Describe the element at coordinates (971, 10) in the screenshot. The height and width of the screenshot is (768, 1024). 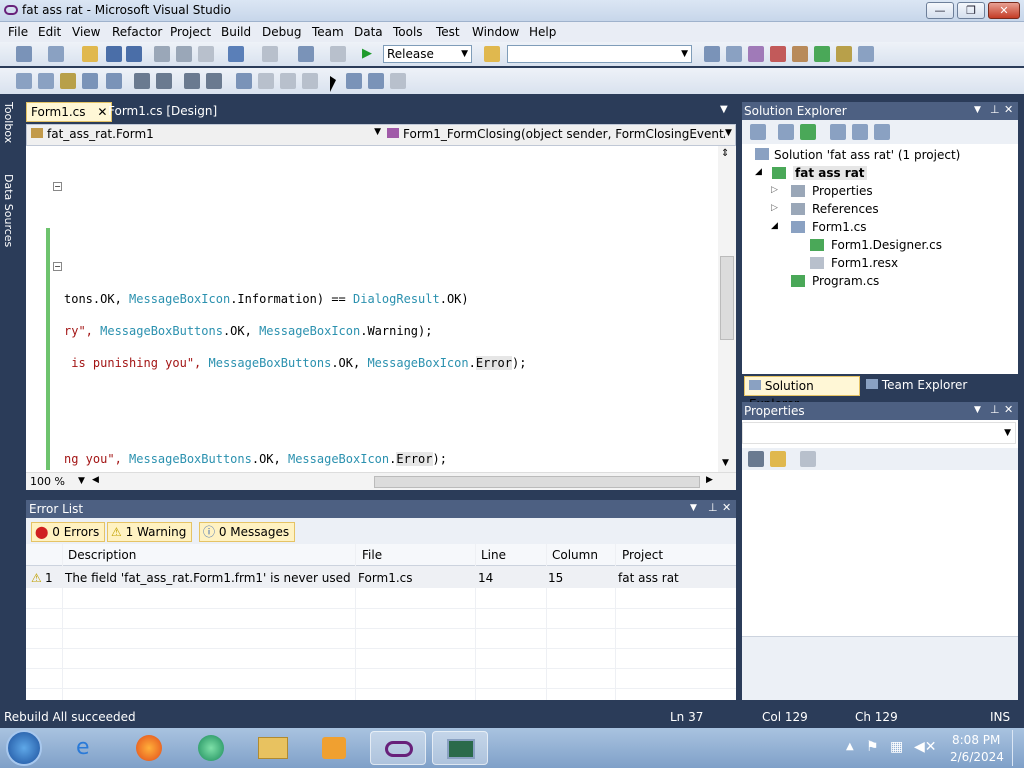
I see `maximize-button: ❐` at that location.